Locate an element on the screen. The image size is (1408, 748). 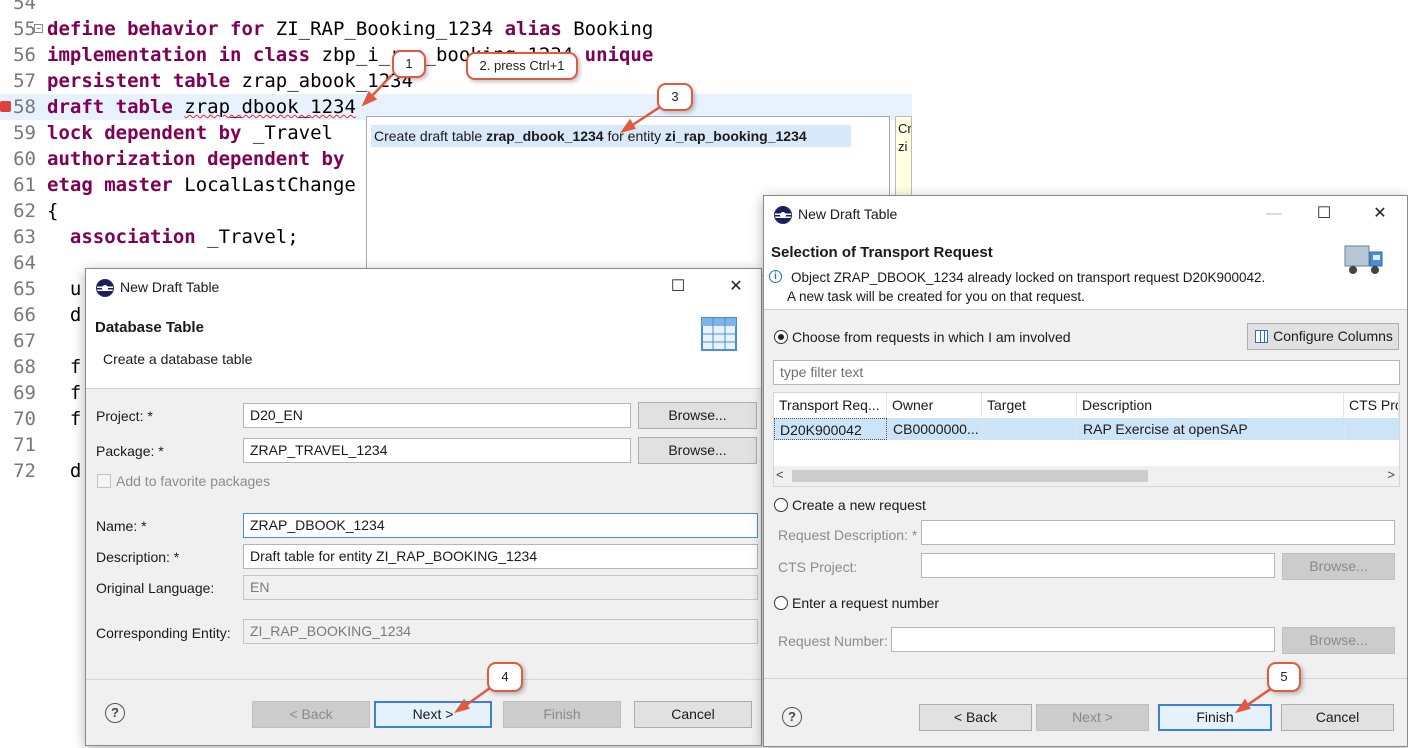
scroll-left-icon: < is located at coordinates (780, 474).